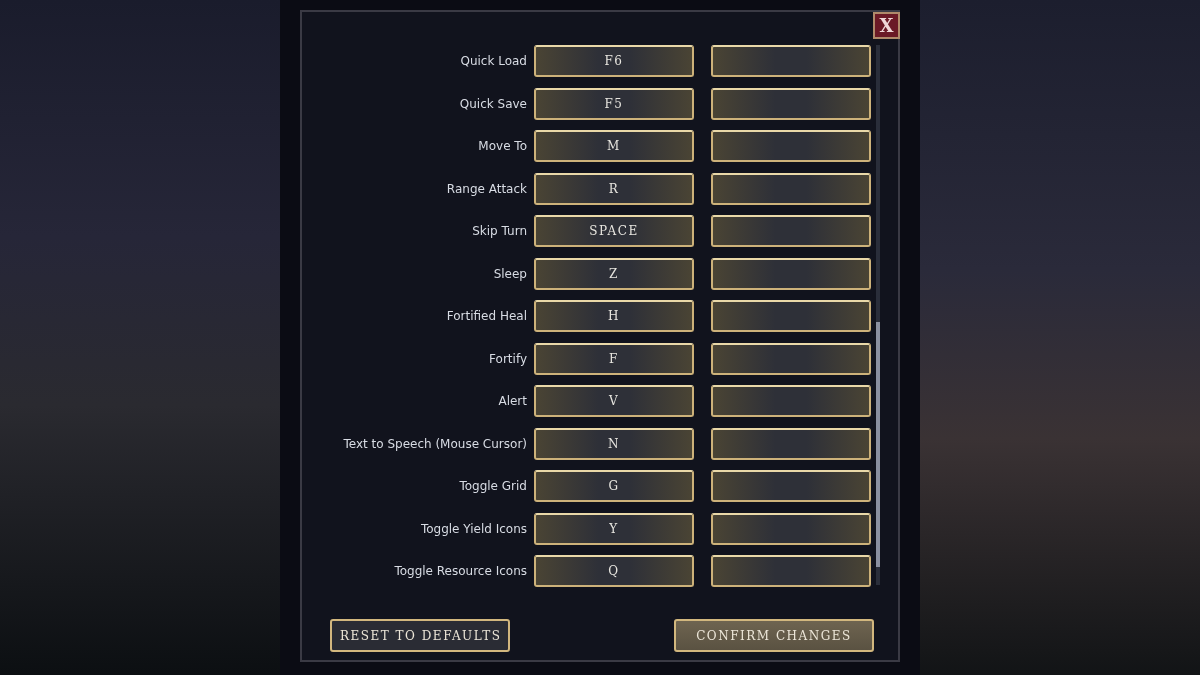  I want to click on key-binding-button: Y, so click(614, 528).